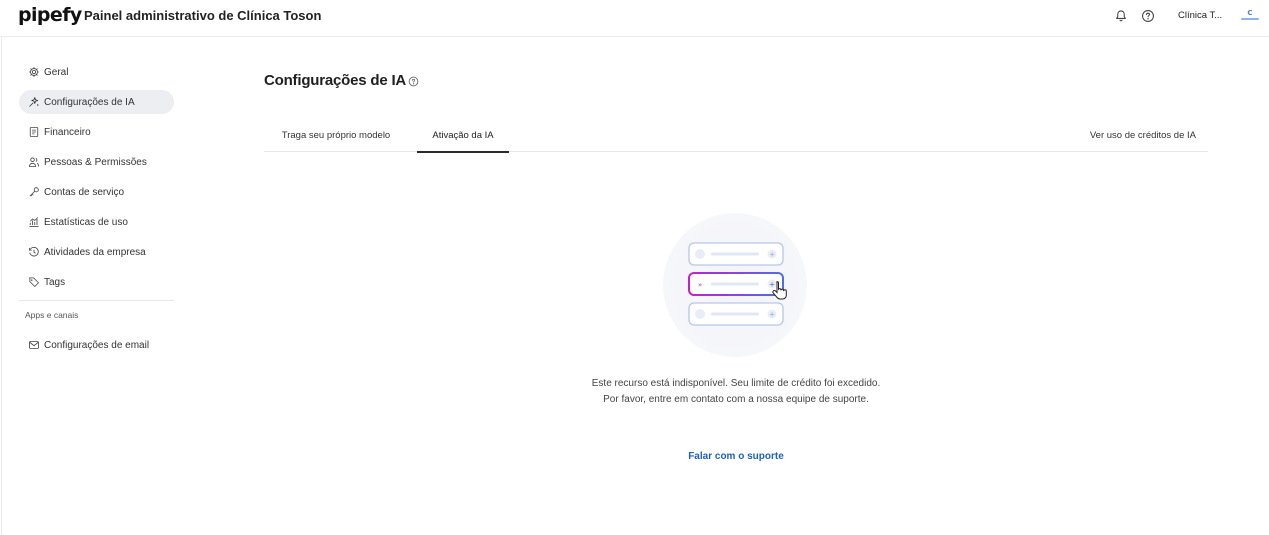  What do you see at coordinates (1, 286) in the screenshot?
I see `frame-border` at bounding box center [1, 286].